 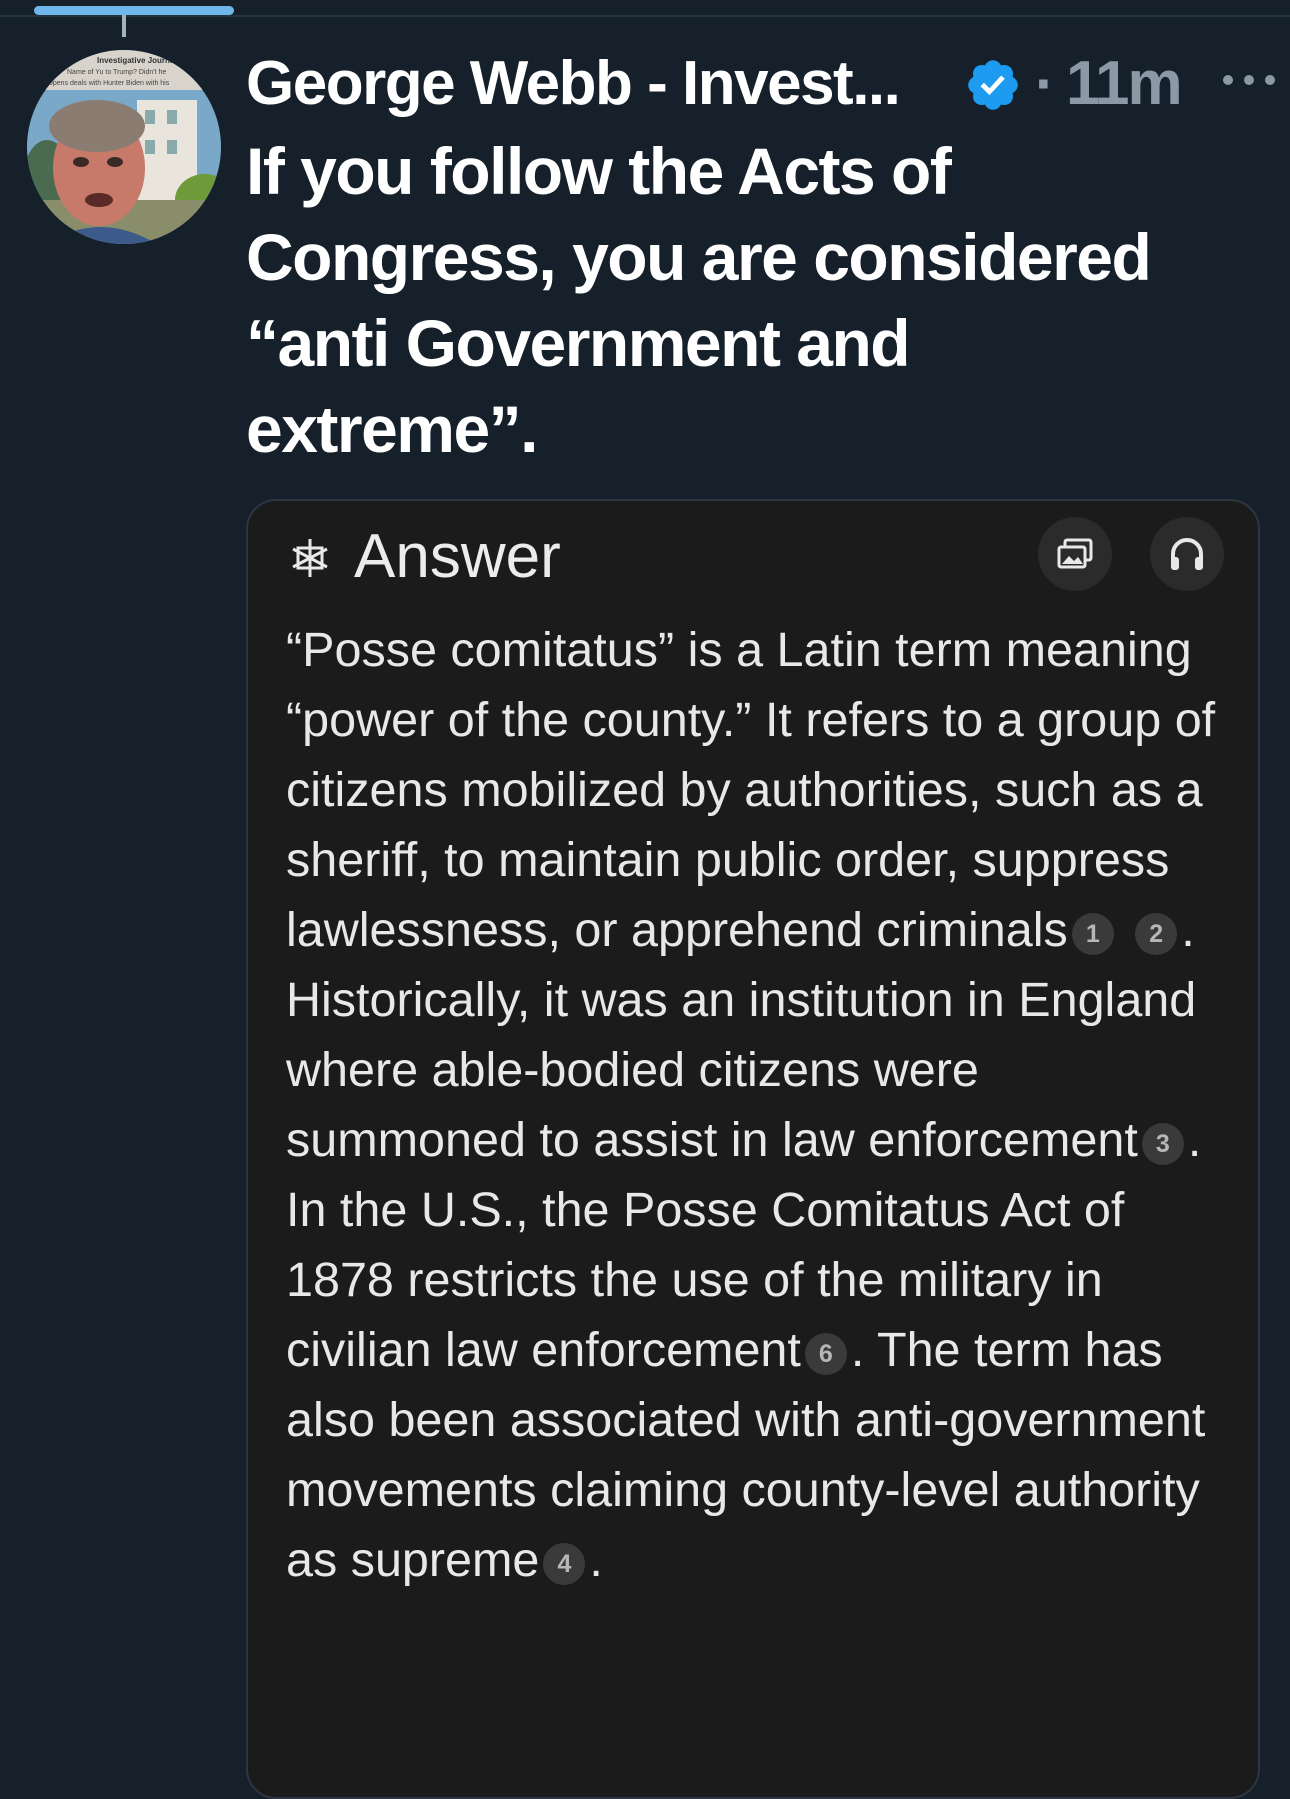 I want to click on image-gallery-icon, so click(x=1075, y=553).